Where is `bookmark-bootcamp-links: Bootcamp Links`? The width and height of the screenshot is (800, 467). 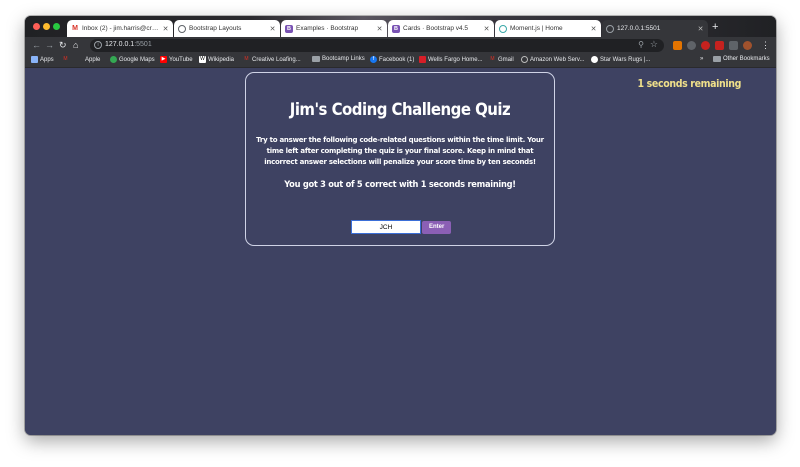
bookmark-bootcamp-links: Bootcamp Links is located at coordinates (338, 59).